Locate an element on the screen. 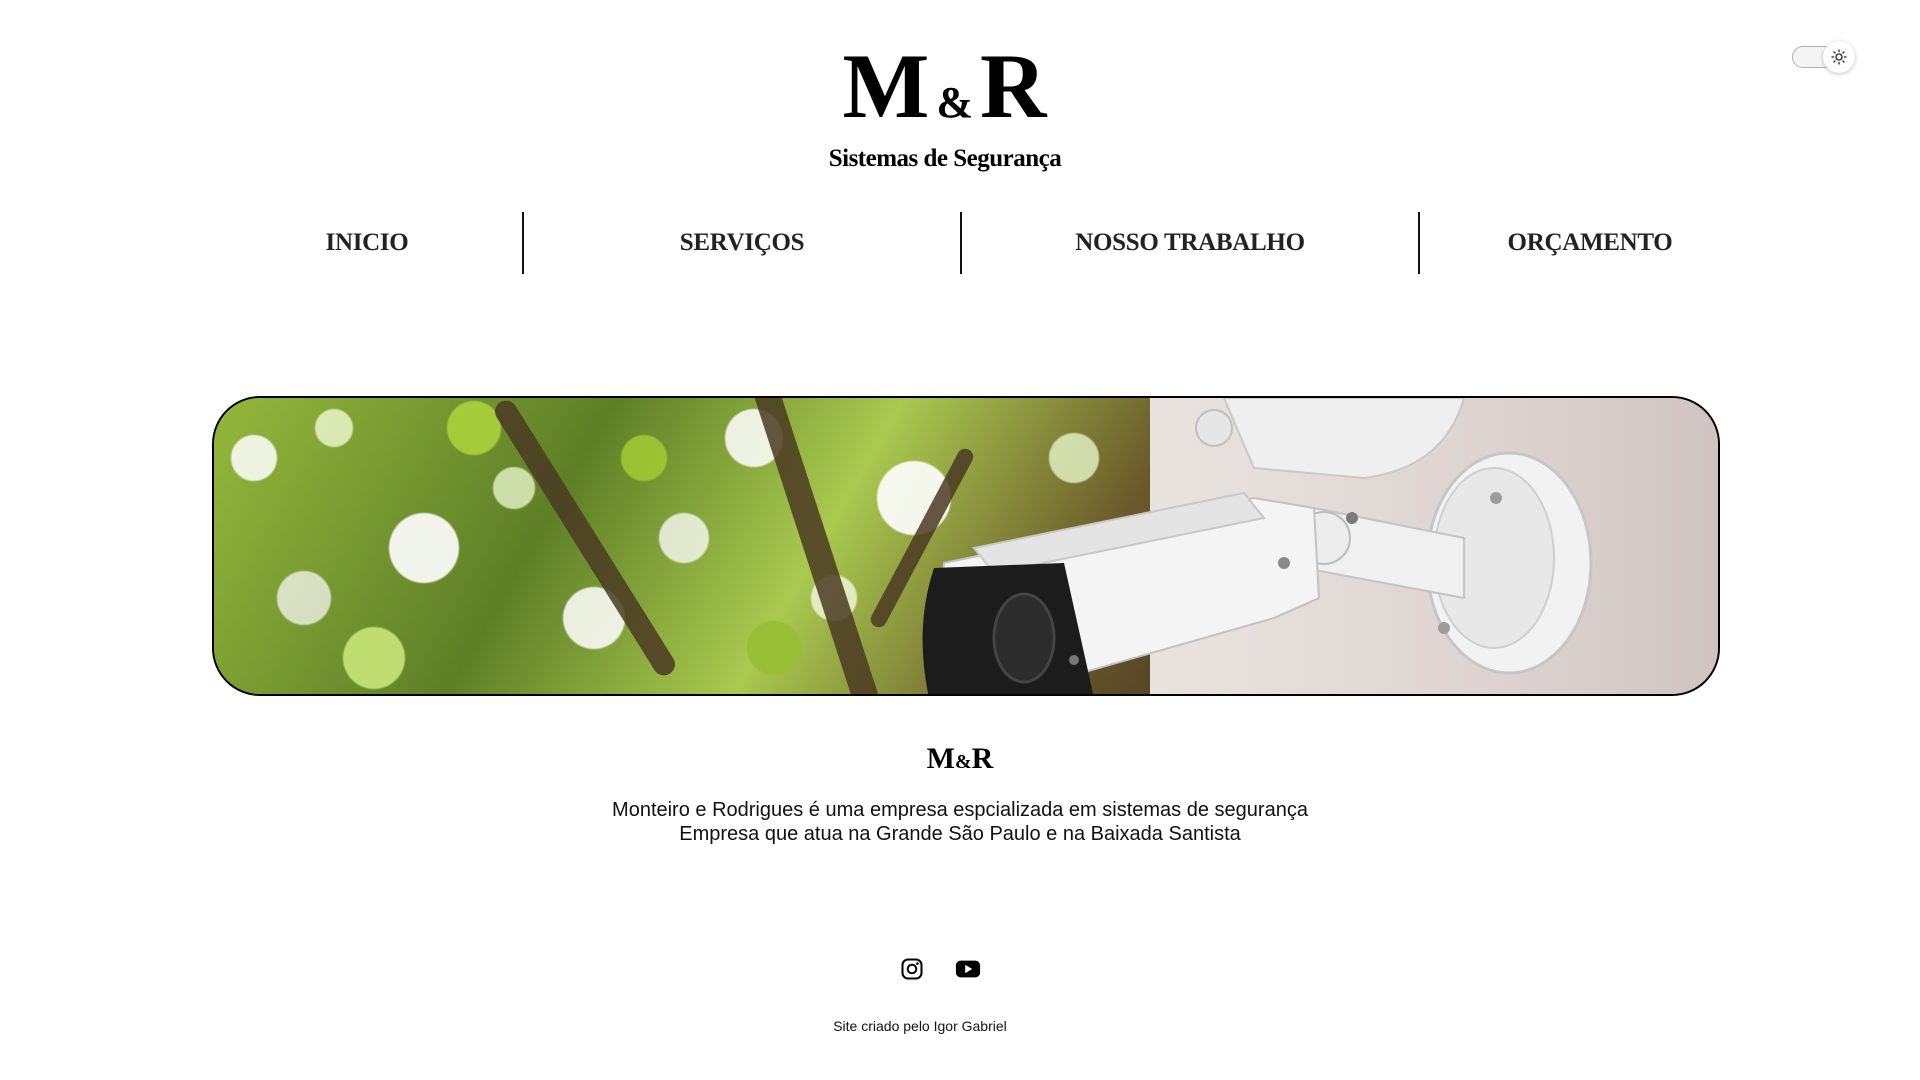  sun-icon is located at coordinates (1839, 57).